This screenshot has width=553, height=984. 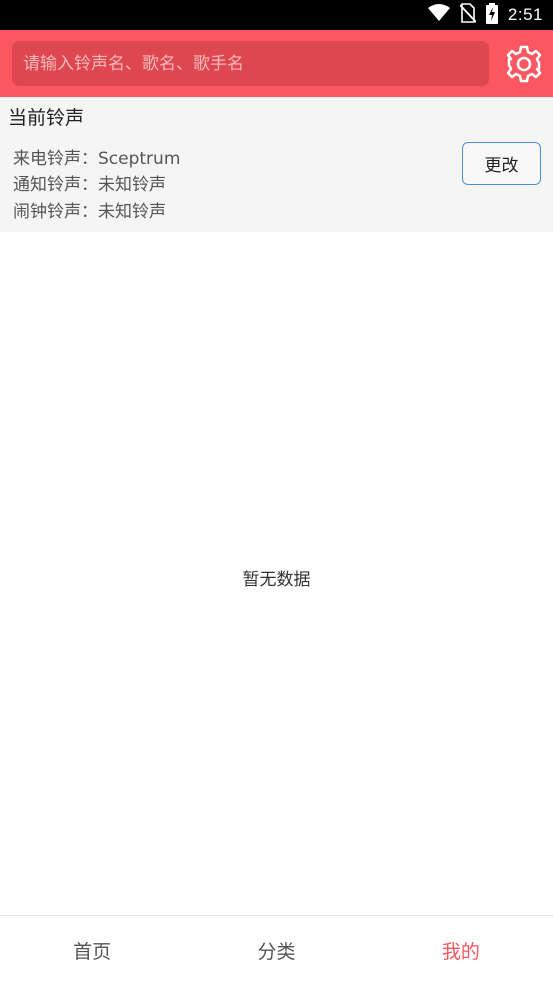 I want to click on alarm-ringtone: 闹钟铃声：未知铃声, so click(x=89, y=209).